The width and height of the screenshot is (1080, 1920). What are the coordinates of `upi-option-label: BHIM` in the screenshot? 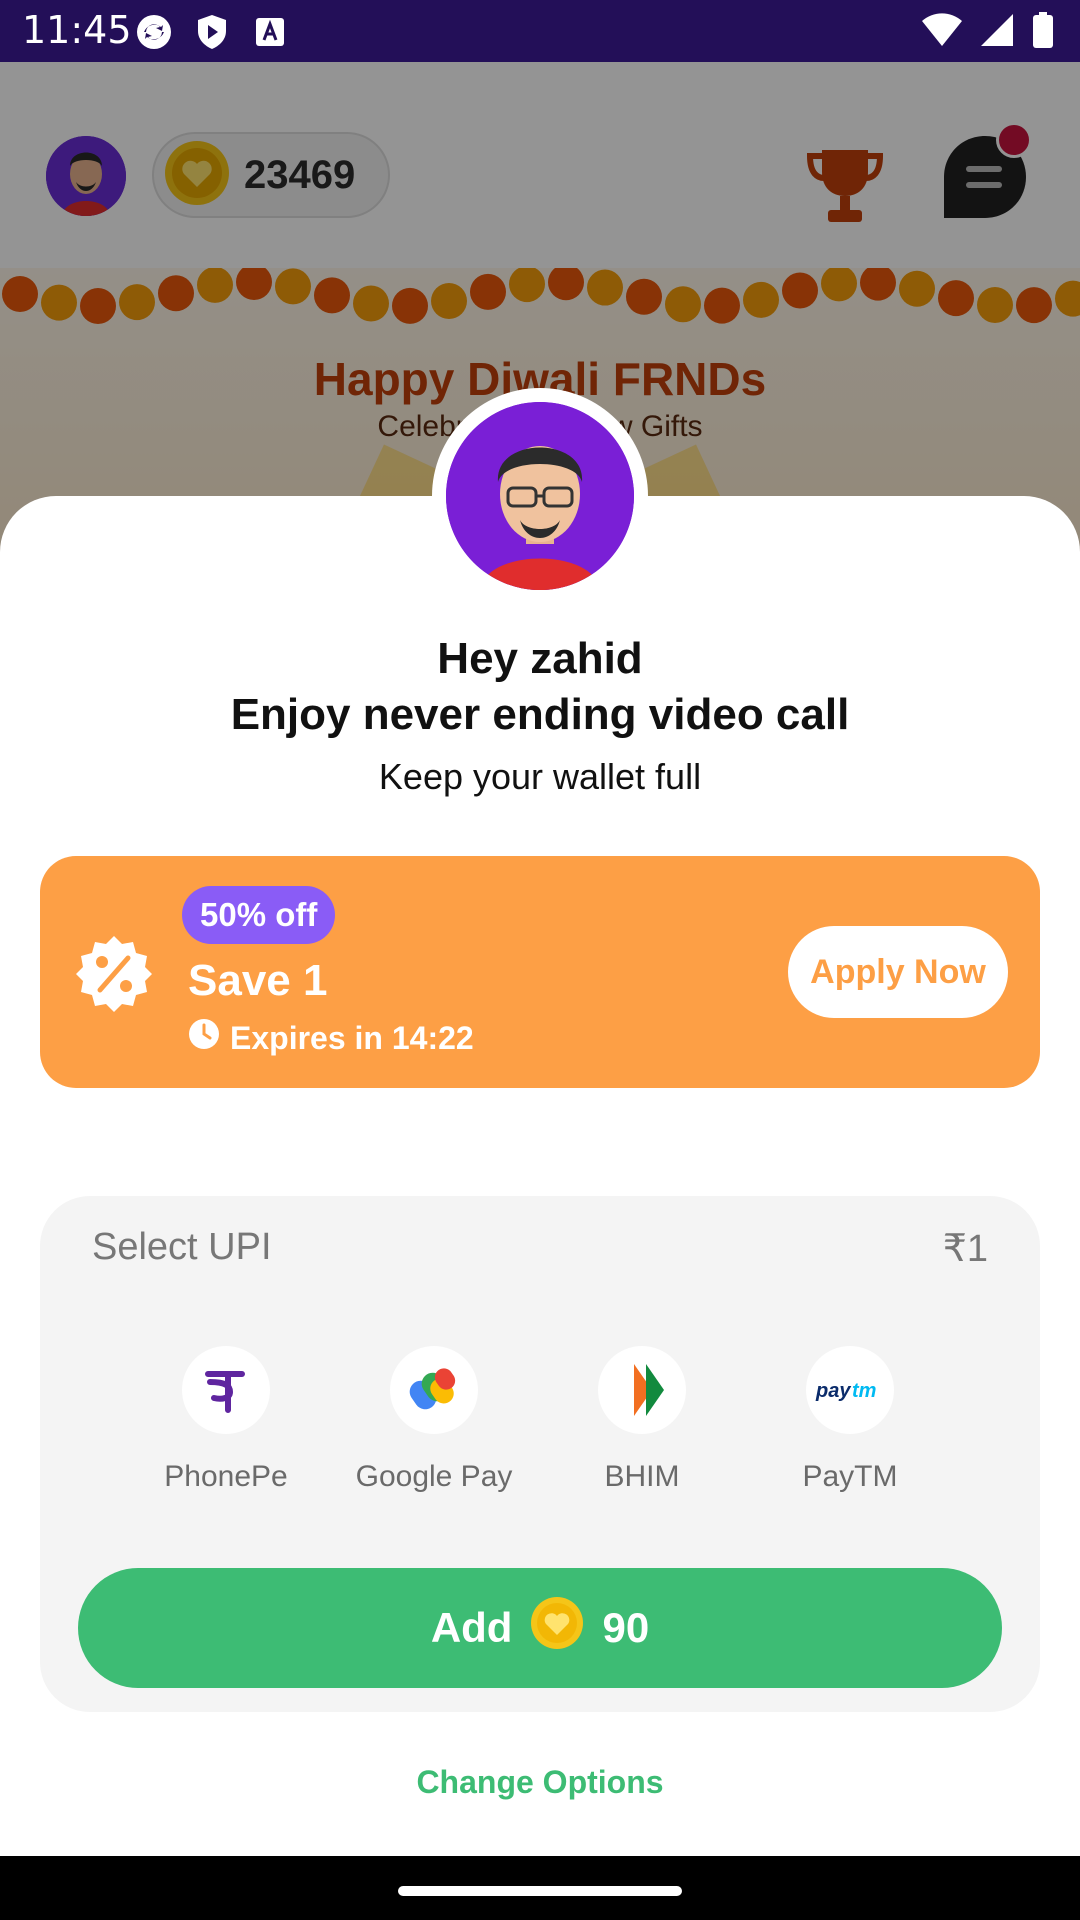 It's located at (642, 1476).